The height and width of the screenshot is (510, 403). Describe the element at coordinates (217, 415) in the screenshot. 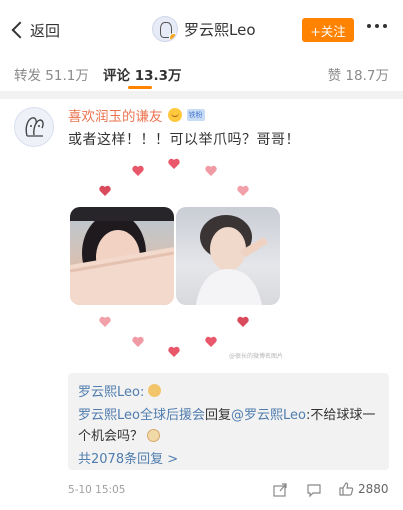

I see `reply-word: 回复` at that location.